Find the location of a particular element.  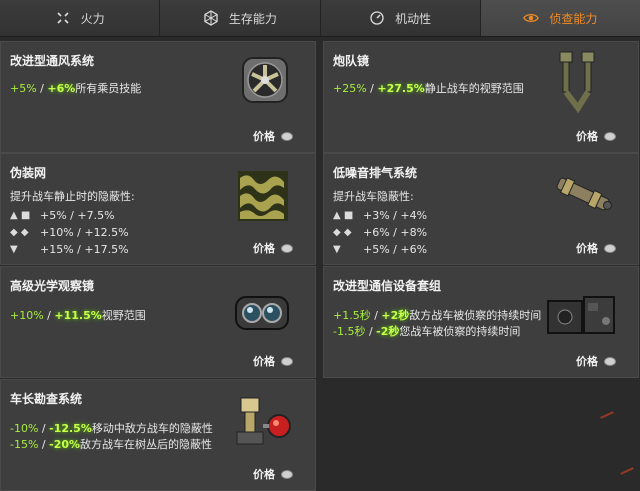

tab-mobility: 机动性 is located at coordinates (400, 18).